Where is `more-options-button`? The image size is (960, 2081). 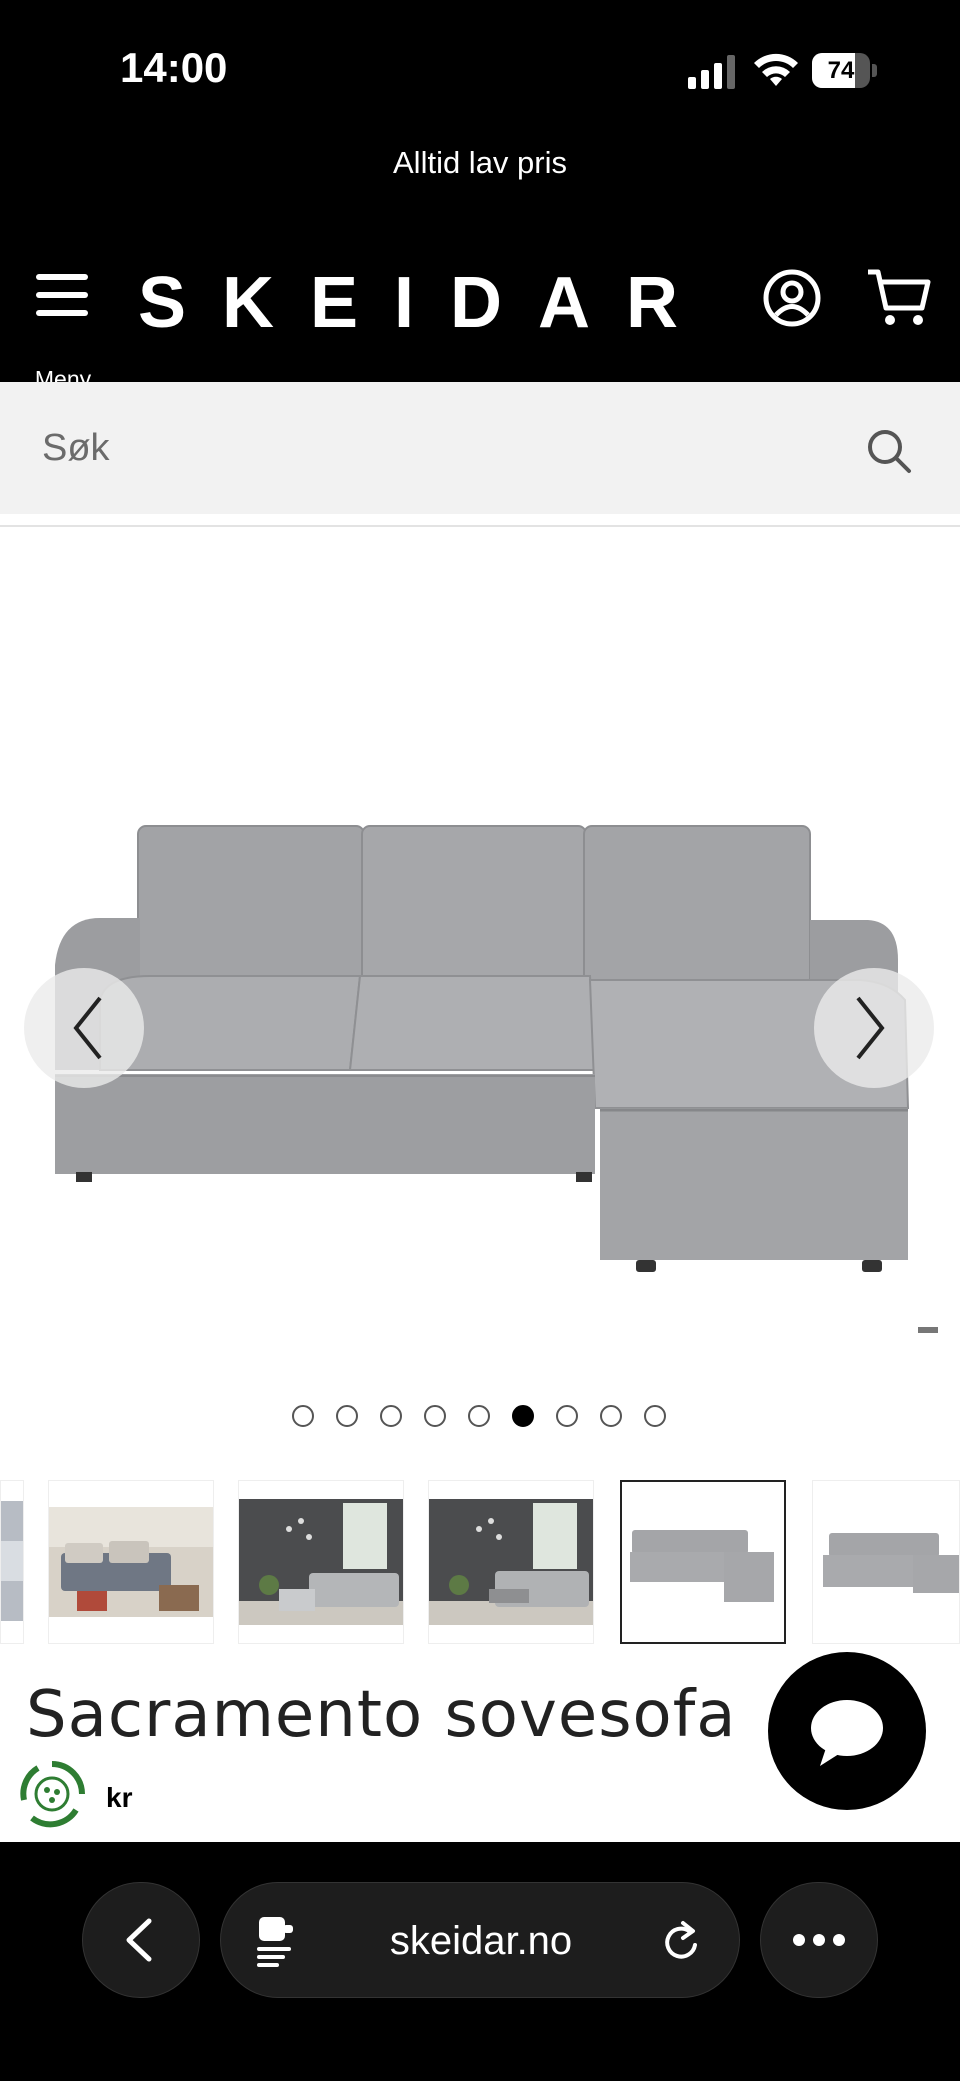
more-options-button is located at coordinates (819, 1940).